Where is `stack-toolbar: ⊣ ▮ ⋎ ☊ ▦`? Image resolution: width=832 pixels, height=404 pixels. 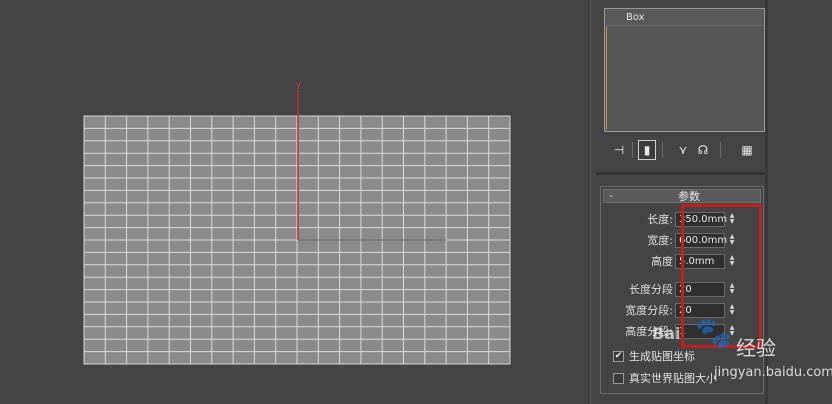 stack-toolbar: ⊣ ▮ ⋎ ☊ ▦ is located at coordinates (688, 151).